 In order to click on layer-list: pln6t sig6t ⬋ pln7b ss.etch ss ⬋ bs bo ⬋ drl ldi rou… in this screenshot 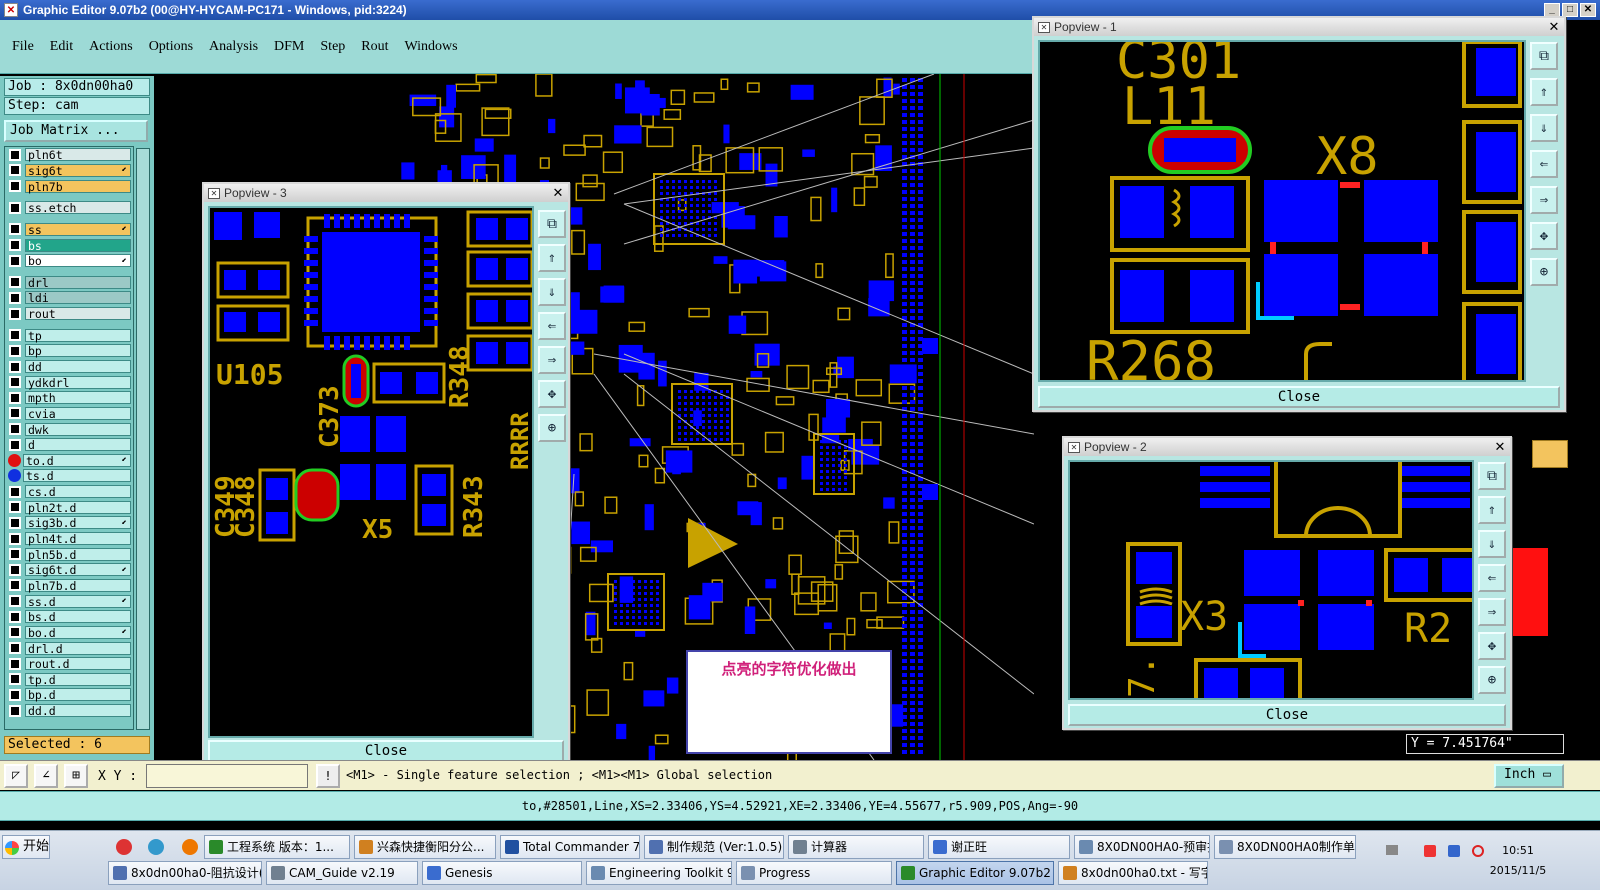, I will do `click(69, 438)`.